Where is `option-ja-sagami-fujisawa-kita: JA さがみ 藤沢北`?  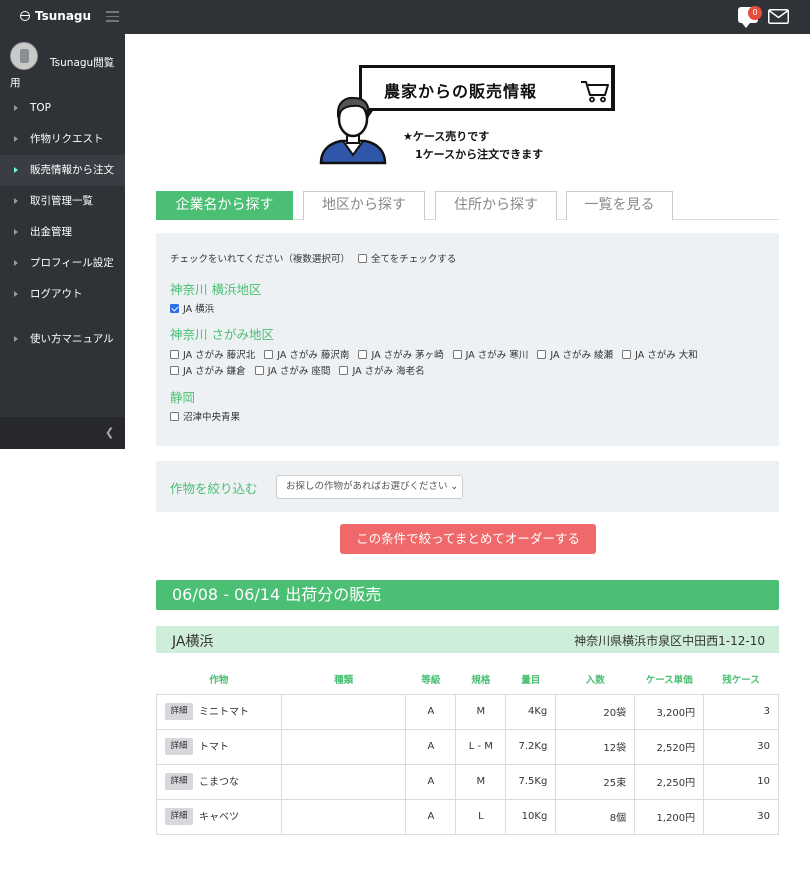
option-ja-sagami-fujisawa-kita: JA さがみ 藤沢北 is located at coordinates (212, 354).